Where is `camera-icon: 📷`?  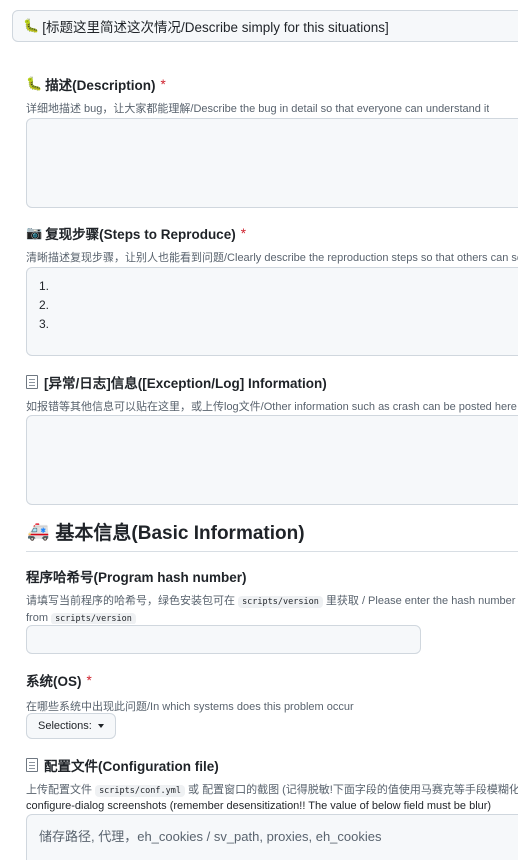 camera-icon: 📷 is located at coordinates (34, 232).